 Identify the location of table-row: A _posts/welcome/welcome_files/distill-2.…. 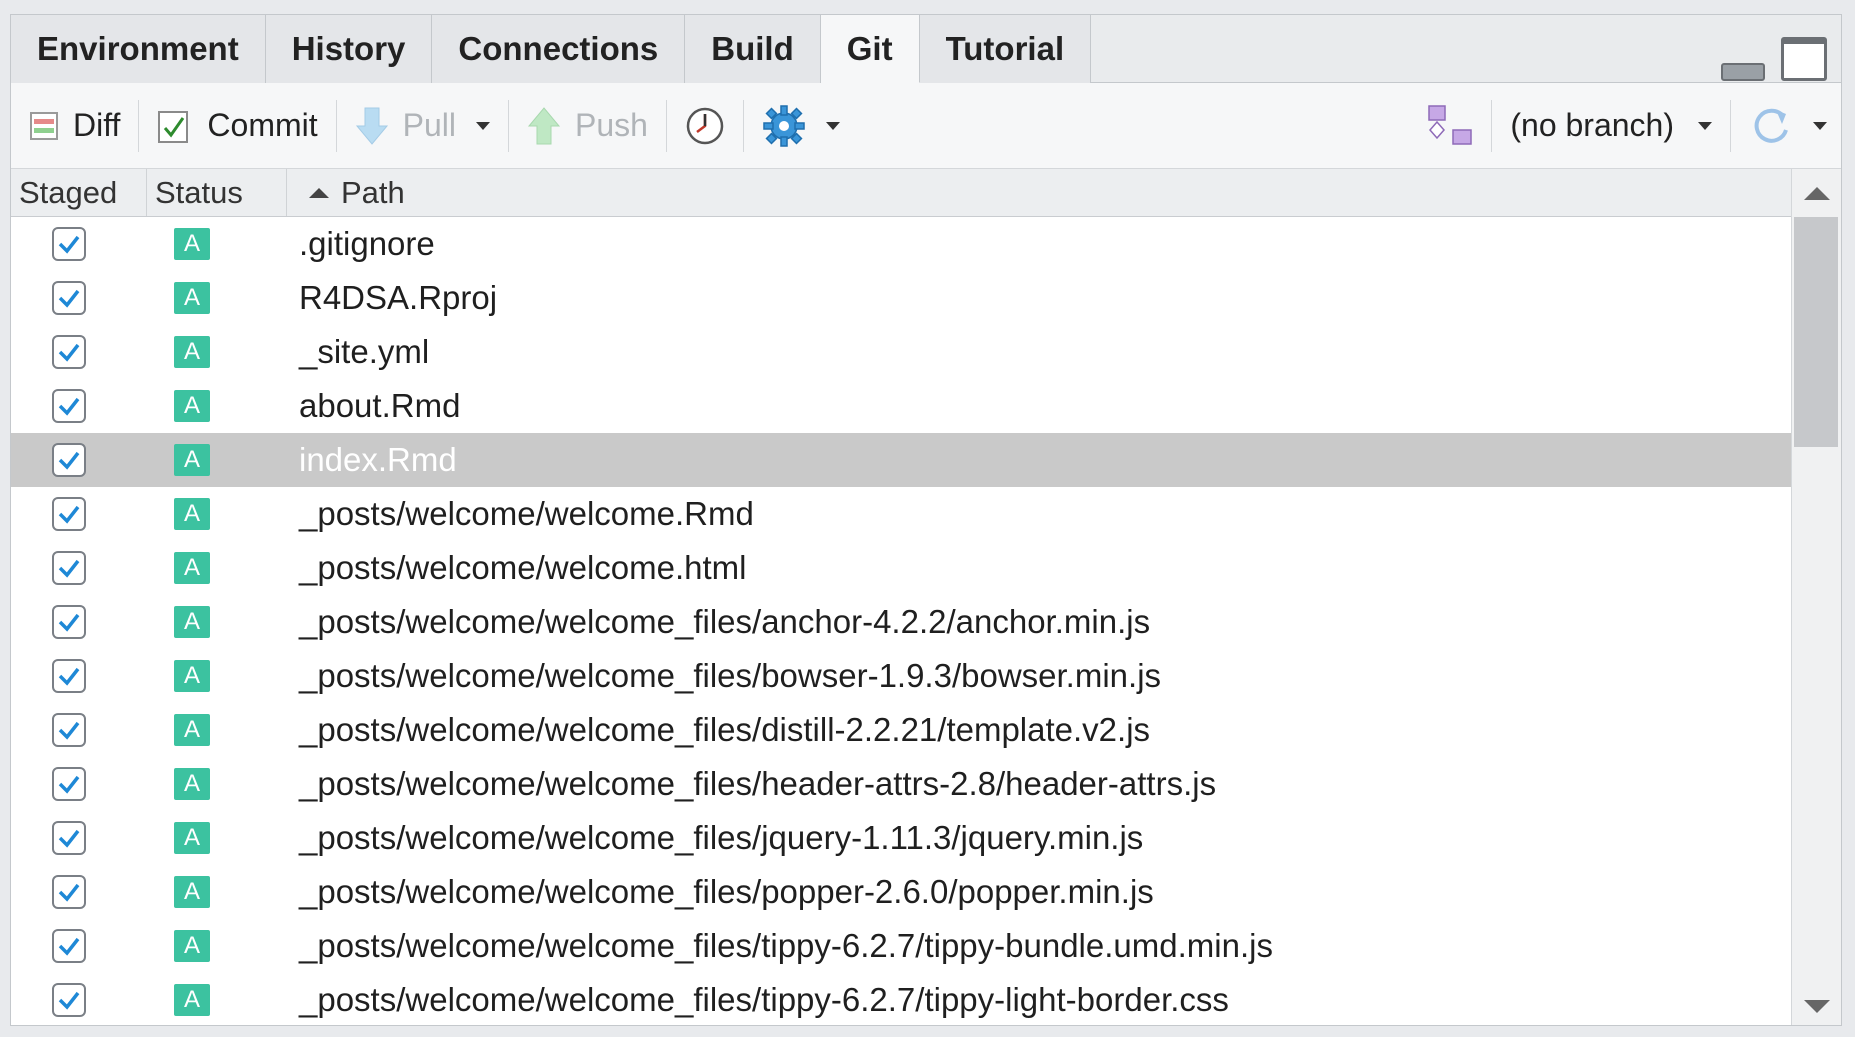
(902, 730).